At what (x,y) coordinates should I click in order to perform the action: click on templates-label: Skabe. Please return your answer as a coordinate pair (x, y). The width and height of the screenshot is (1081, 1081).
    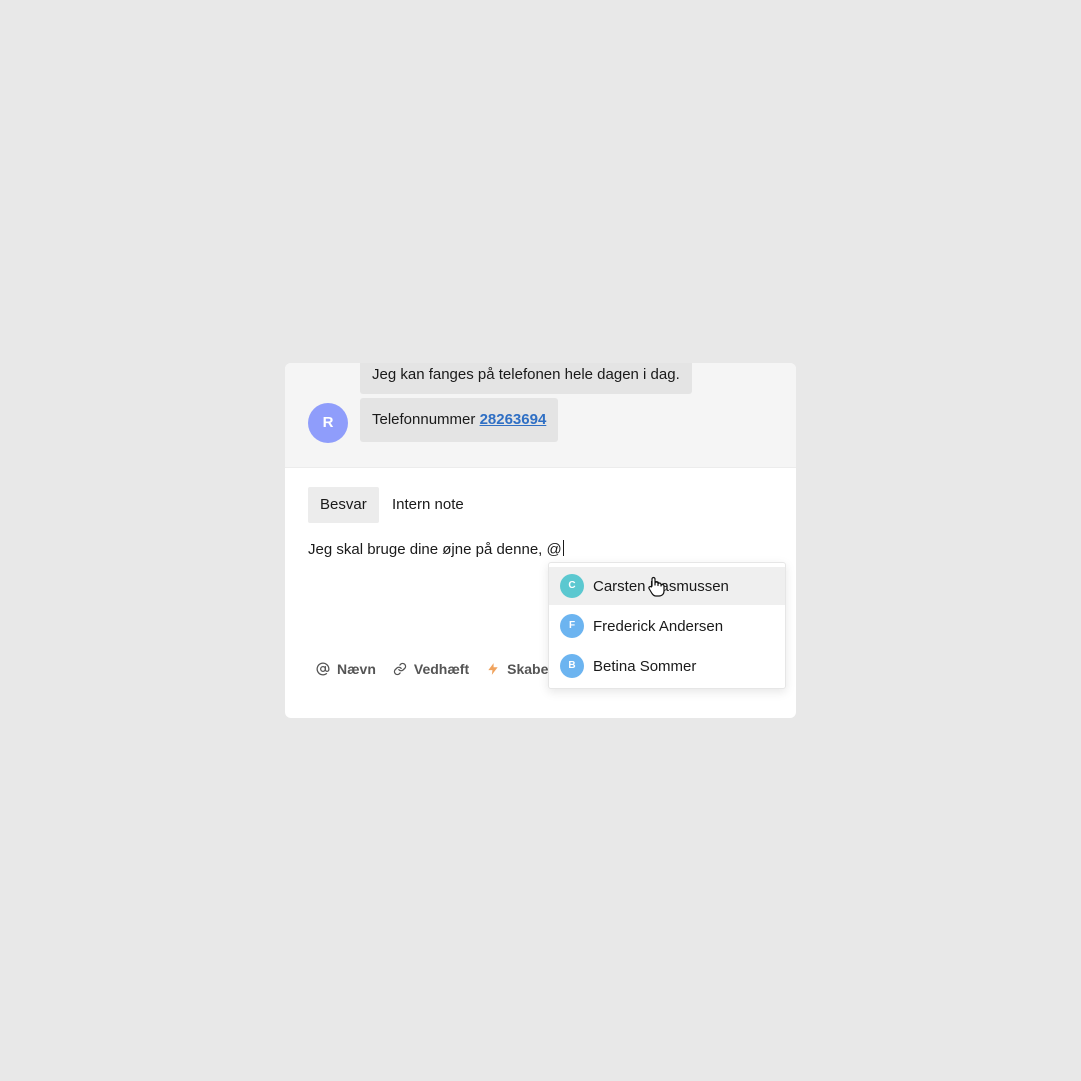
    Looking at the image, I should click on (528, 669).